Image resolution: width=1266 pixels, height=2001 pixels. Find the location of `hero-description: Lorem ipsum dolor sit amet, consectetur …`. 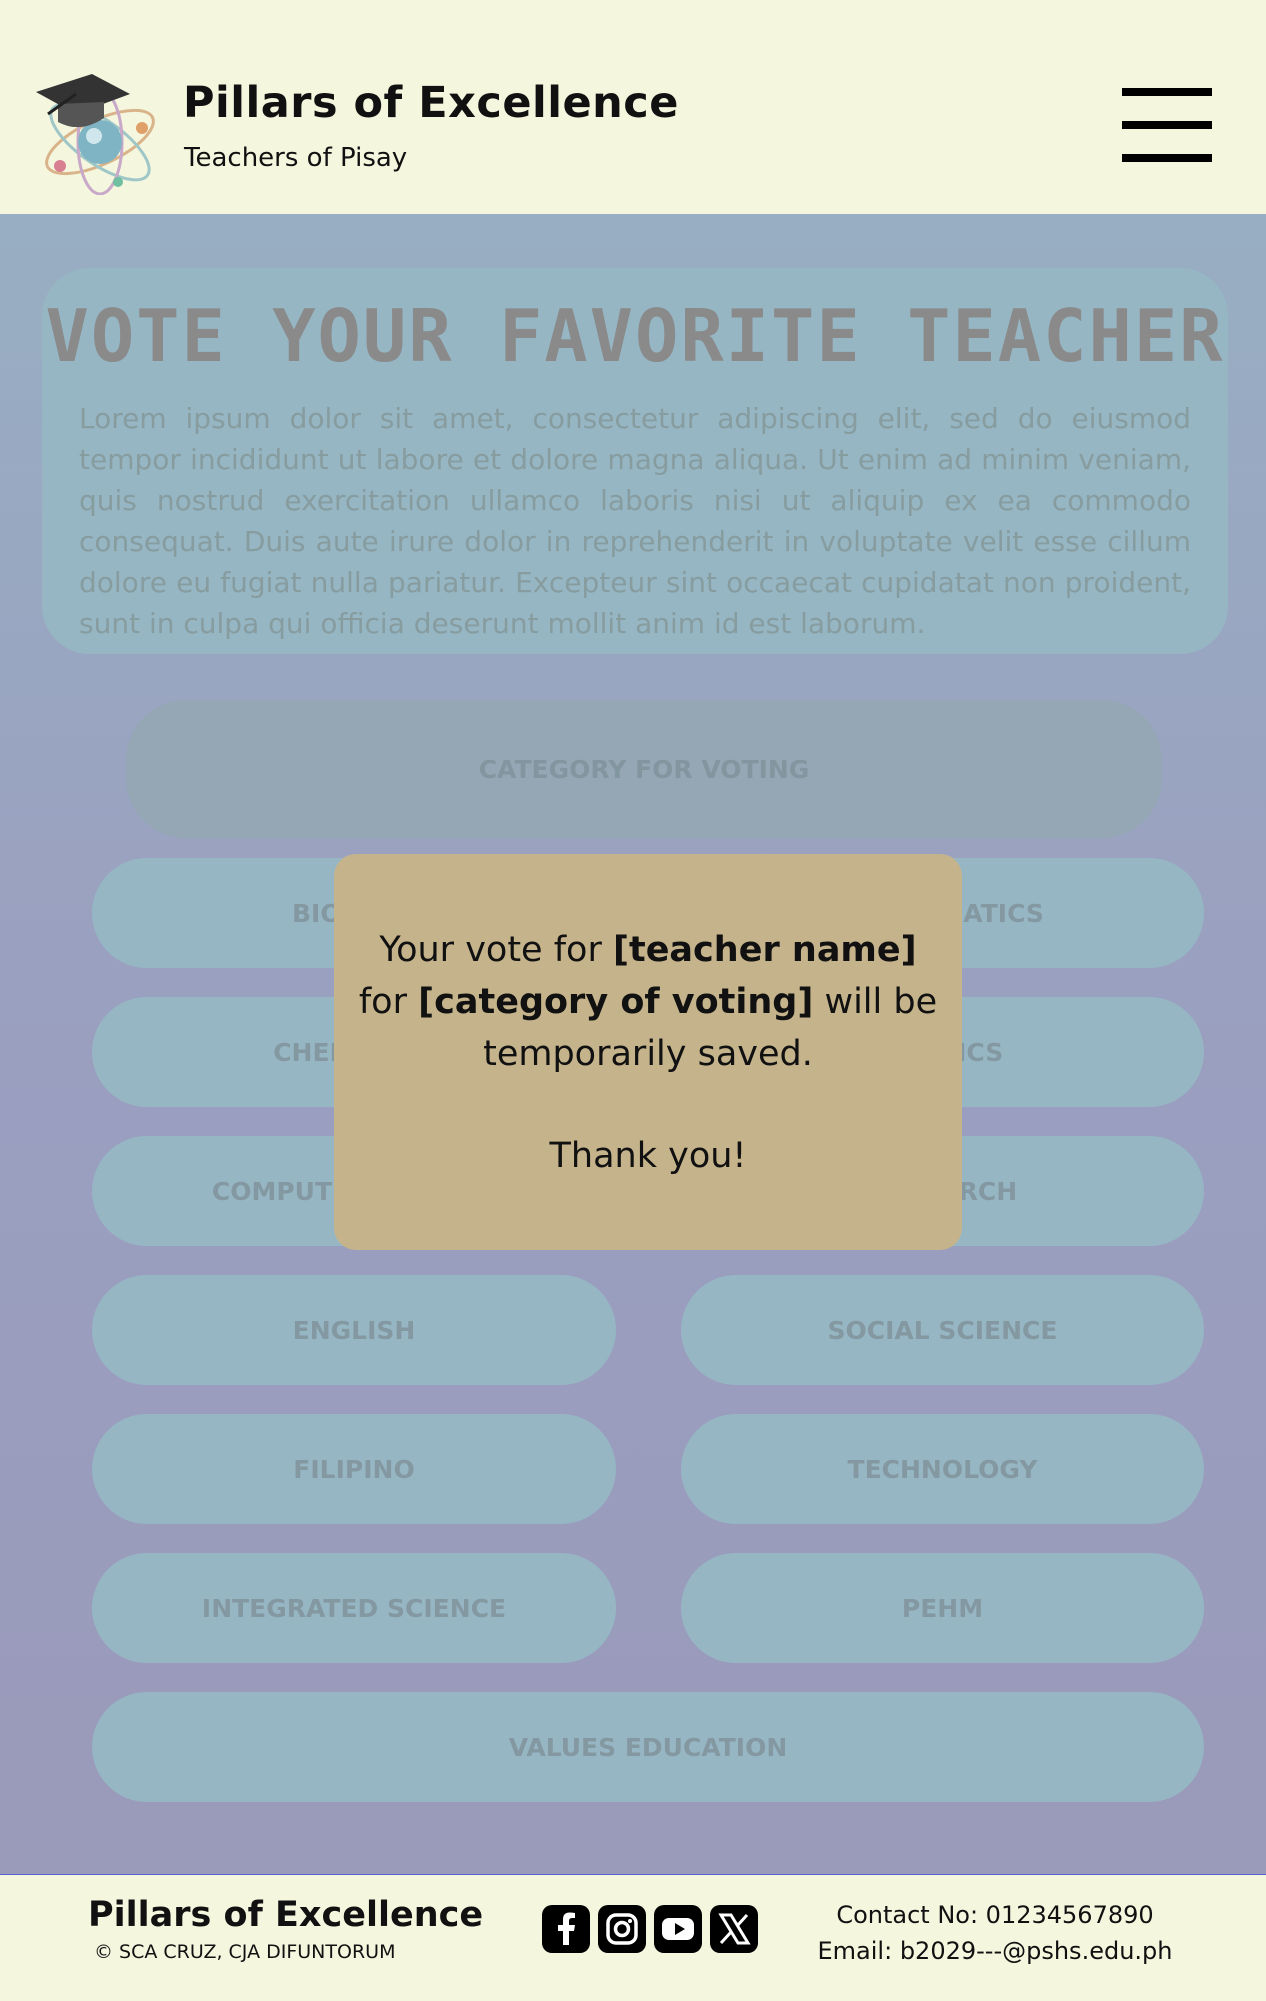

hero-description: Lorem ipsum dolor sit amet, consectetur … is located at coordinates (635, 521).